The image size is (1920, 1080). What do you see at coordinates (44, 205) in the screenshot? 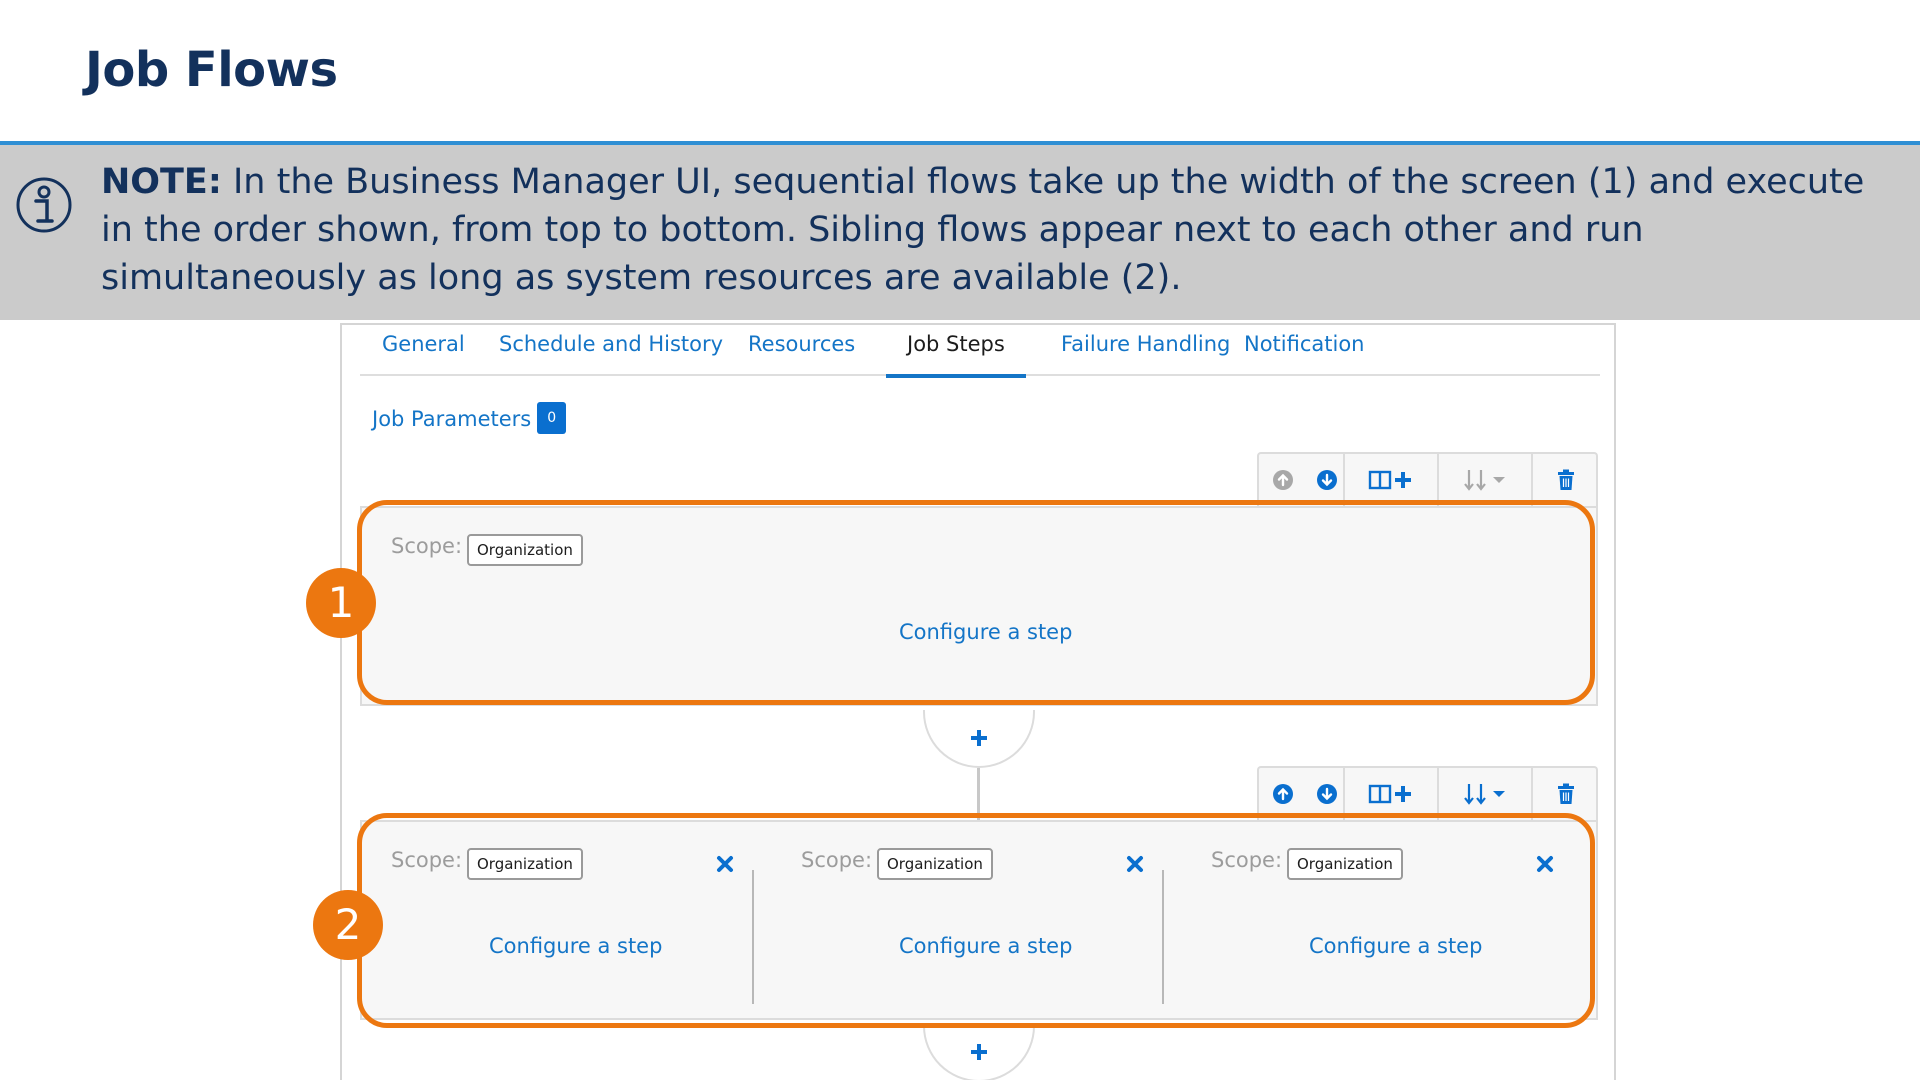
I see `info-circle-icon` at bounding box center [44, 205].